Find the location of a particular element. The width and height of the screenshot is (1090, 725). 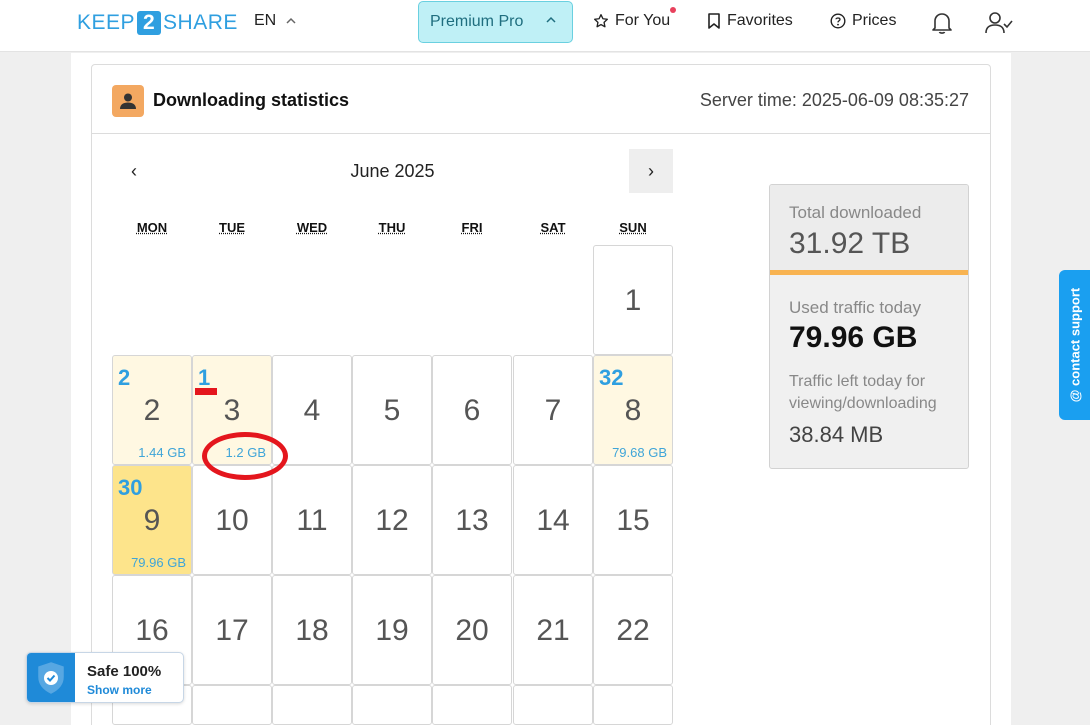

day-number: 8 is located at coordinates (633, 410).